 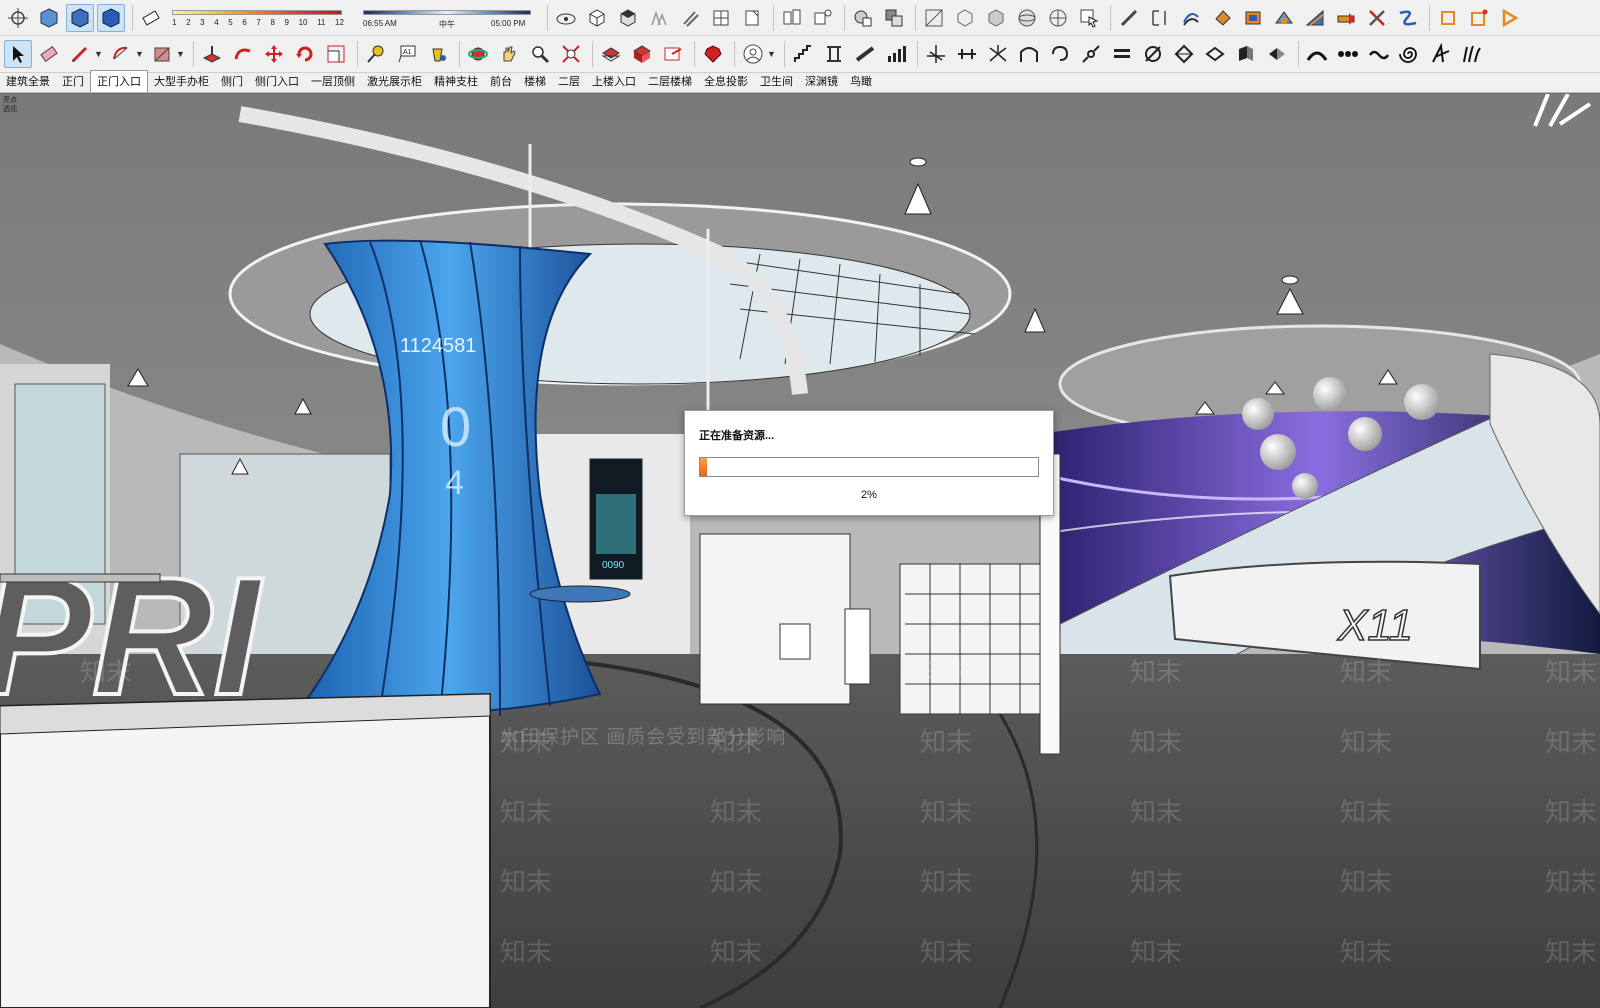 What do you see at coordinates (49, 18) in the screenshot?
I see `component-button` at bounding box center [49, 18].